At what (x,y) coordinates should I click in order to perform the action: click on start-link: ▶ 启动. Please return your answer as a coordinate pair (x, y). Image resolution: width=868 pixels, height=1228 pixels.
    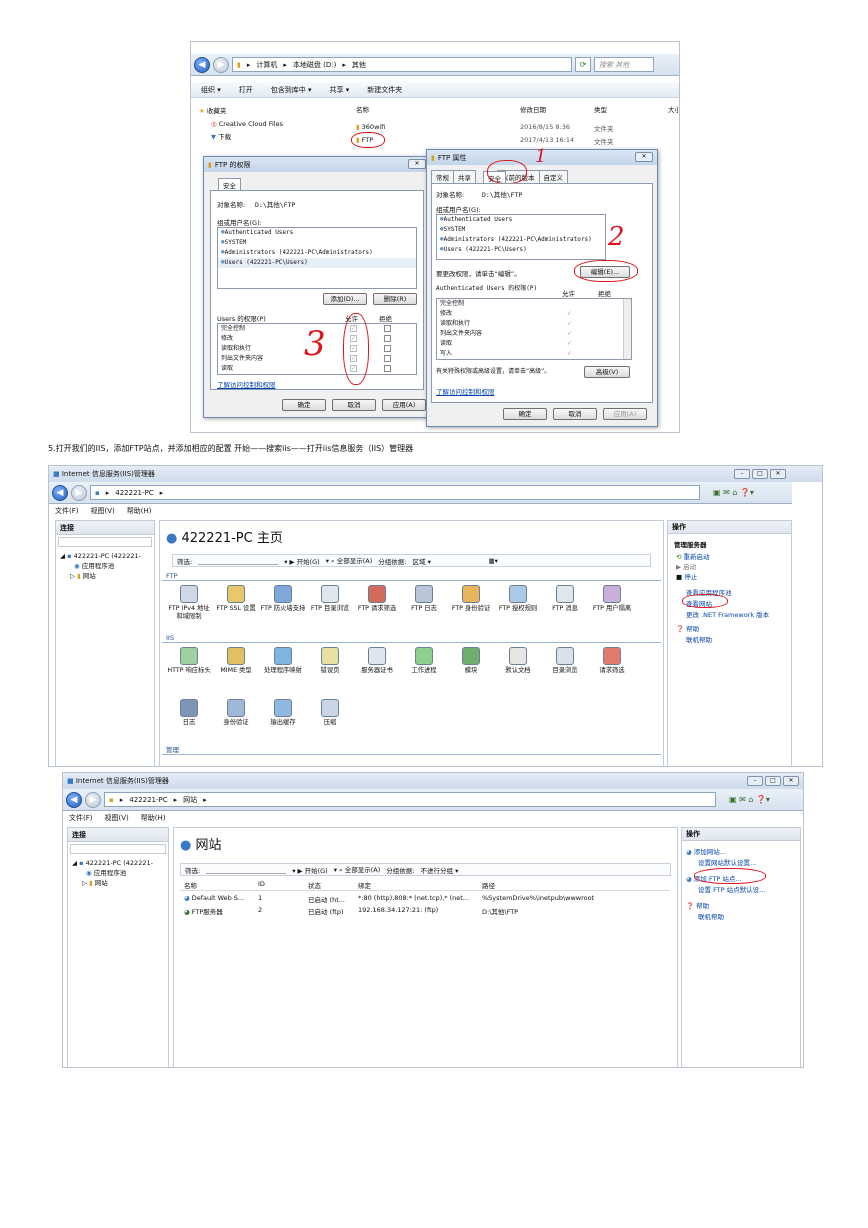
    Looking at the image, I should click on (686, 566).